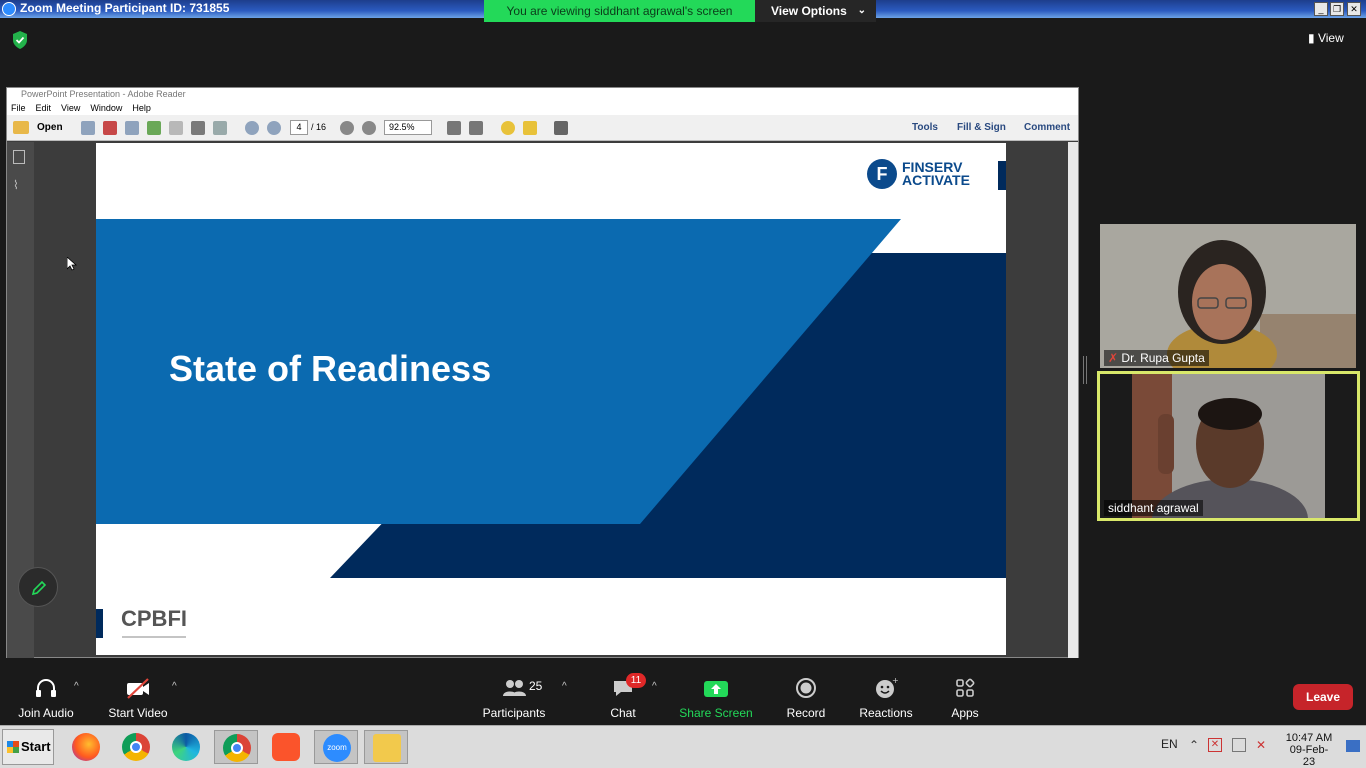  What do you see at coordinates (76, 686) in the screenshot?
I see `audio-options-caret-icon: ^` at bounding box center [76, 686].